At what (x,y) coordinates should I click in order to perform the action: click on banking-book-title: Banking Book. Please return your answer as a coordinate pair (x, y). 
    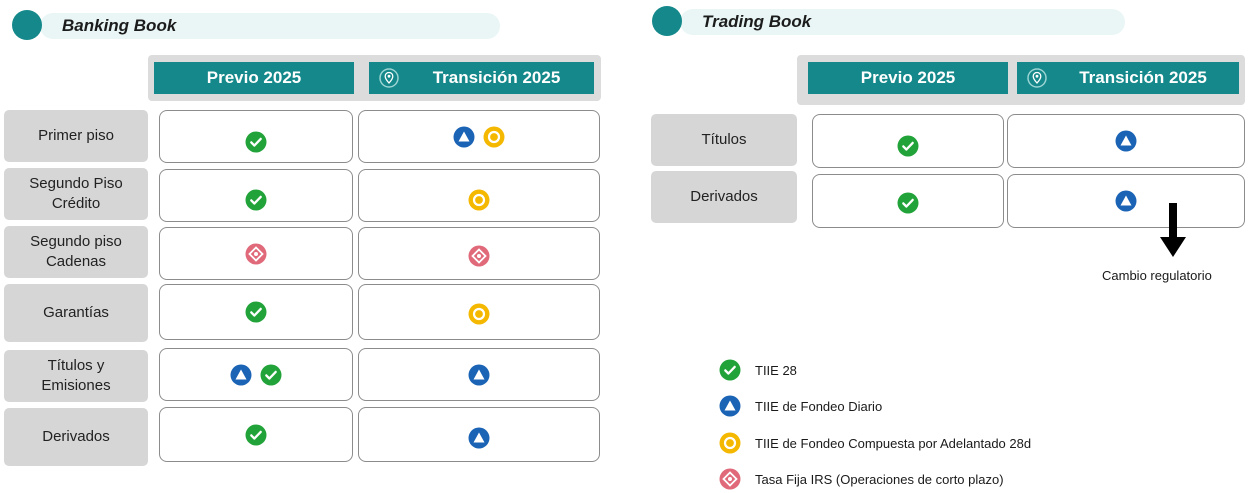
    Looking at the image, I should click on (119, 25).